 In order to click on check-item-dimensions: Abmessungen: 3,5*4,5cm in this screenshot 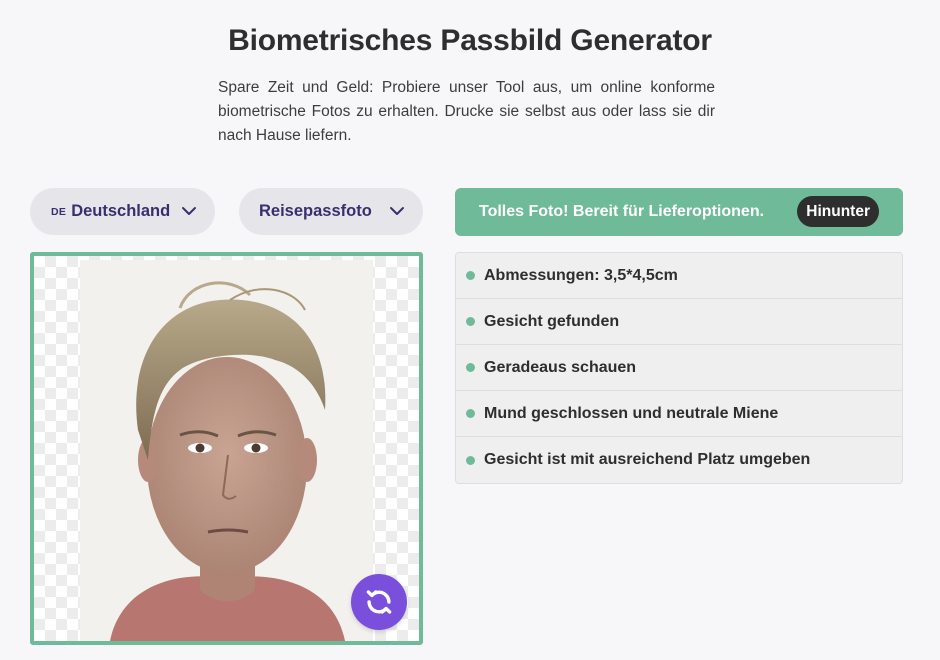, I will do `click(679, 276)`.